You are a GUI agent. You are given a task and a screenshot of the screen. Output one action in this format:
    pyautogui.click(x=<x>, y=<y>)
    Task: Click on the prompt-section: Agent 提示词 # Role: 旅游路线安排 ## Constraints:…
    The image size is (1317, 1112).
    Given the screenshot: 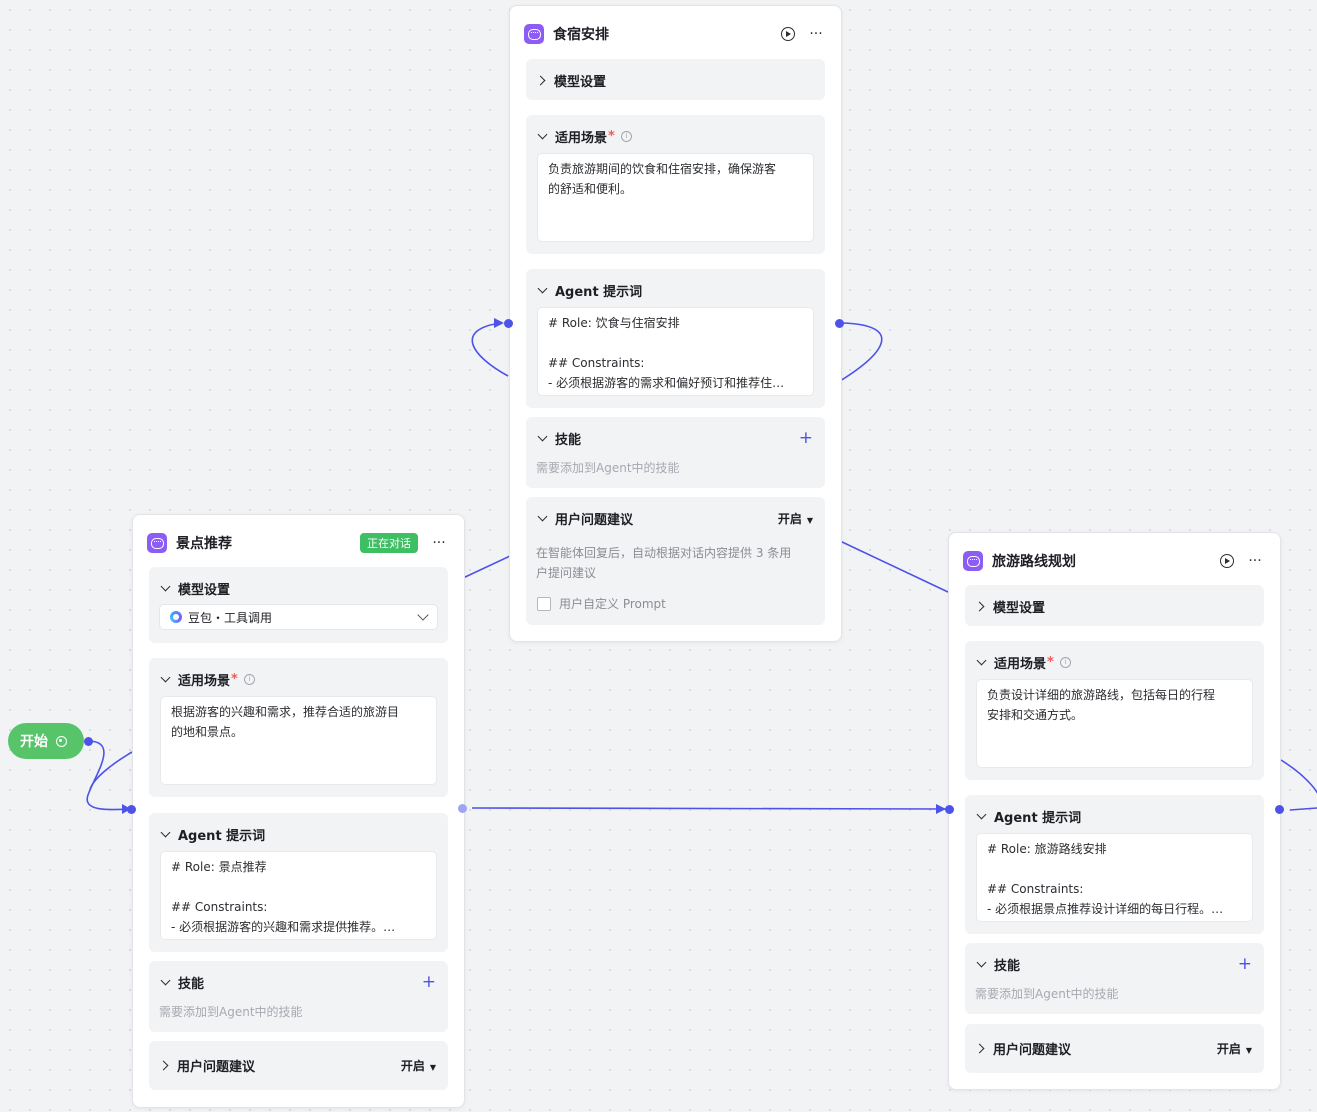 What is the action you would take?
    pyautogui.click(x=1114, y=864)
    